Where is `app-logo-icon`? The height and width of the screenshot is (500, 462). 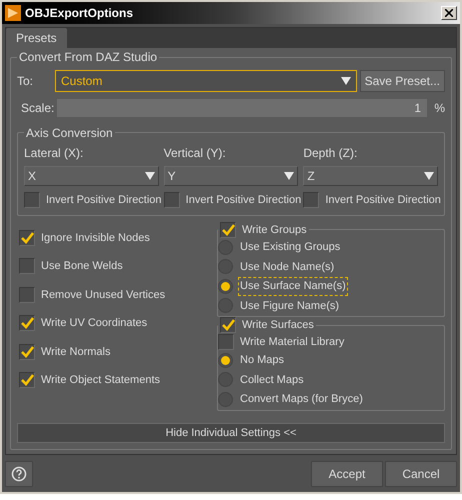
app-logo-icon is located at coordinates (13, 13).